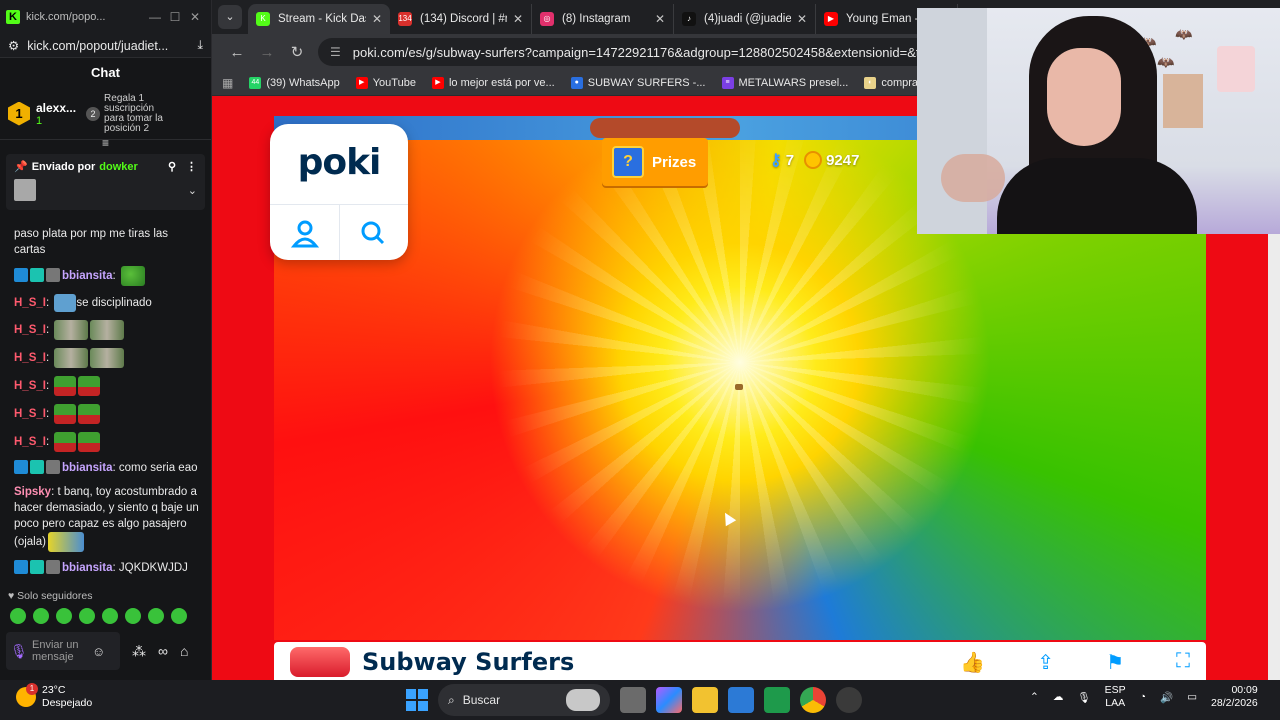  I want to click on bookmark-favicon-icon: 44, so click(255, 82).